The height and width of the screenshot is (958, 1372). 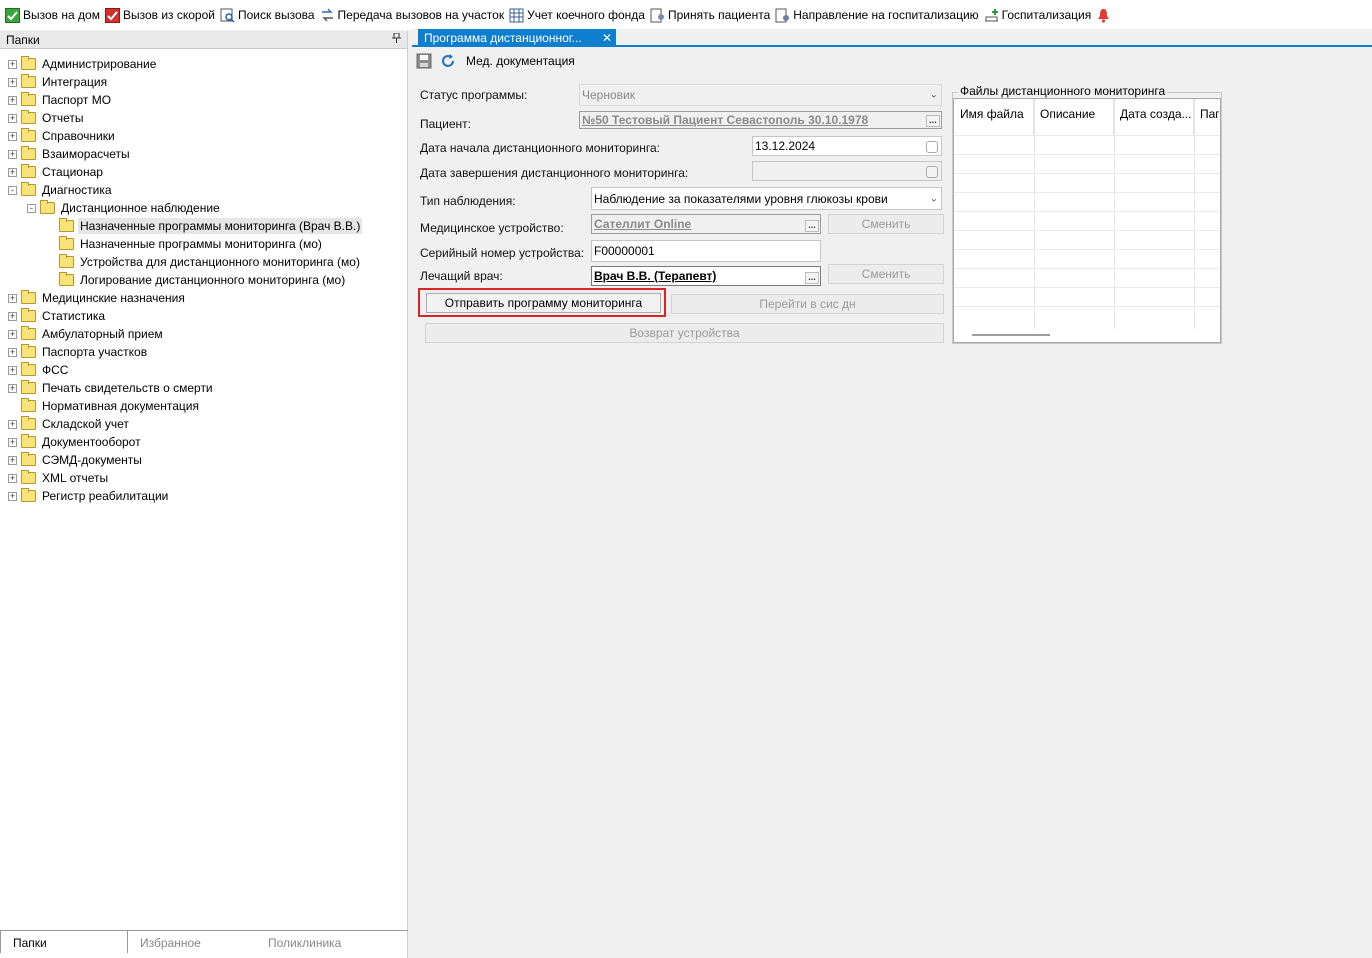 I want to click on return-device-button: Возврат устройства, so click(x=684, y=333).